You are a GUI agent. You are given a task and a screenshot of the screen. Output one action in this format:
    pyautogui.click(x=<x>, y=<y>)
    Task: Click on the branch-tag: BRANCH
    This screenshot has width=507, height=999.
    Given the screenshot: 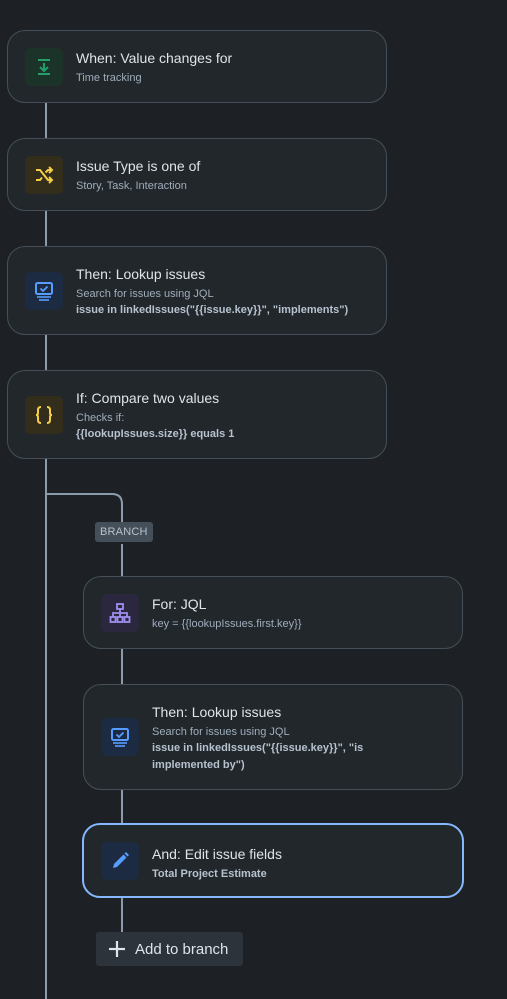 What is the action you would take?
    pyautogui.click(x=124, y=532)
    